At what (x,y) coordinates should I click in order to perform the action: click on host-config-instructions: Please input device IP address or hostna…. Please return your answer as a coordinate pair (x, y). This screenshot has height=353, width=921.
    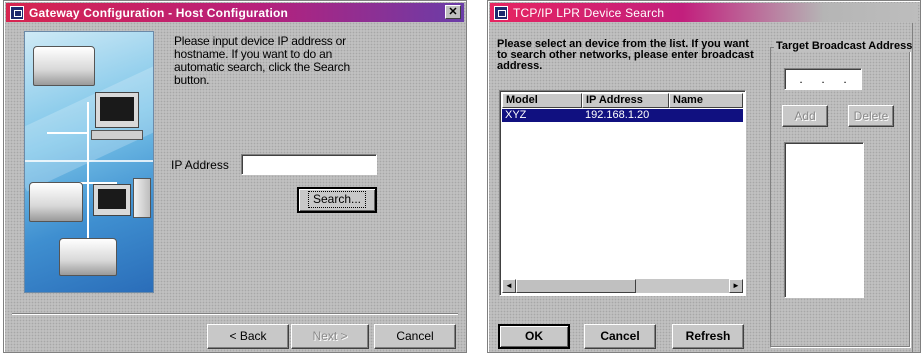
    Looking at the image, I should click on (262, 60).